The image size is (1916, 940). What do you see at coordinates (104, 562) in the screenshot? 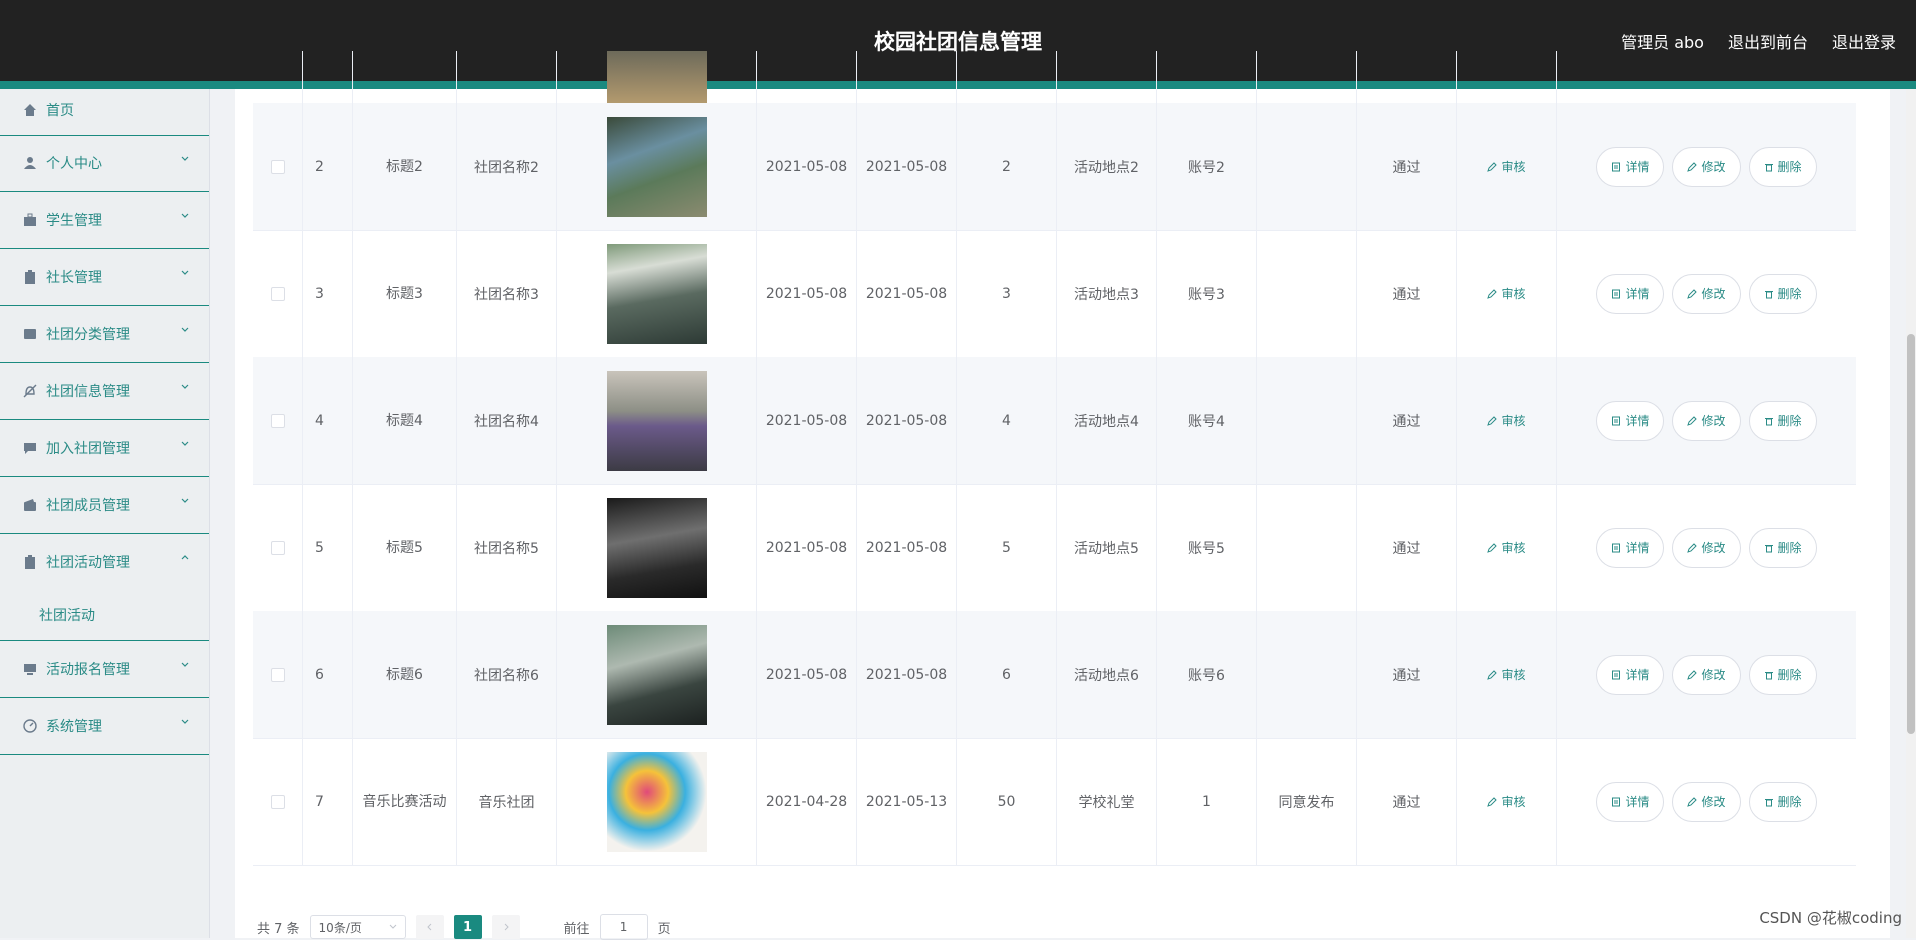
I see `sidebar-item-club-activities: 社团活动管理` at bounding box center [104, 562].